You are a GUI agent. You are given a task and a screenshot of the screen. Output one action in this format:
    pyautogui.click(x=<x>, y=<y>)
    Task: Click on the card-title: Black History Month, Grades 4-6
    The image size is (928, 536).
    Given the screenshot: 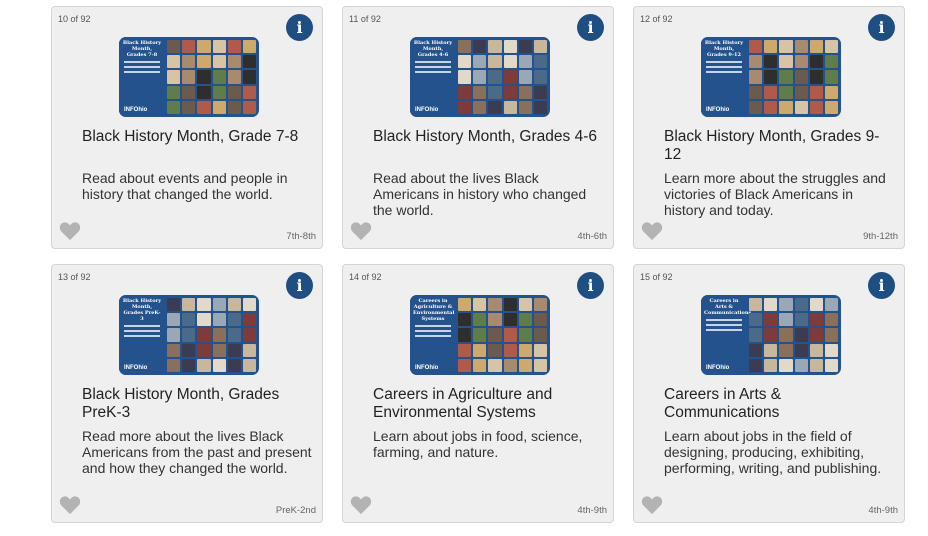 What is the action you would take?
    pyautogui.click(x=488, y=137)
    